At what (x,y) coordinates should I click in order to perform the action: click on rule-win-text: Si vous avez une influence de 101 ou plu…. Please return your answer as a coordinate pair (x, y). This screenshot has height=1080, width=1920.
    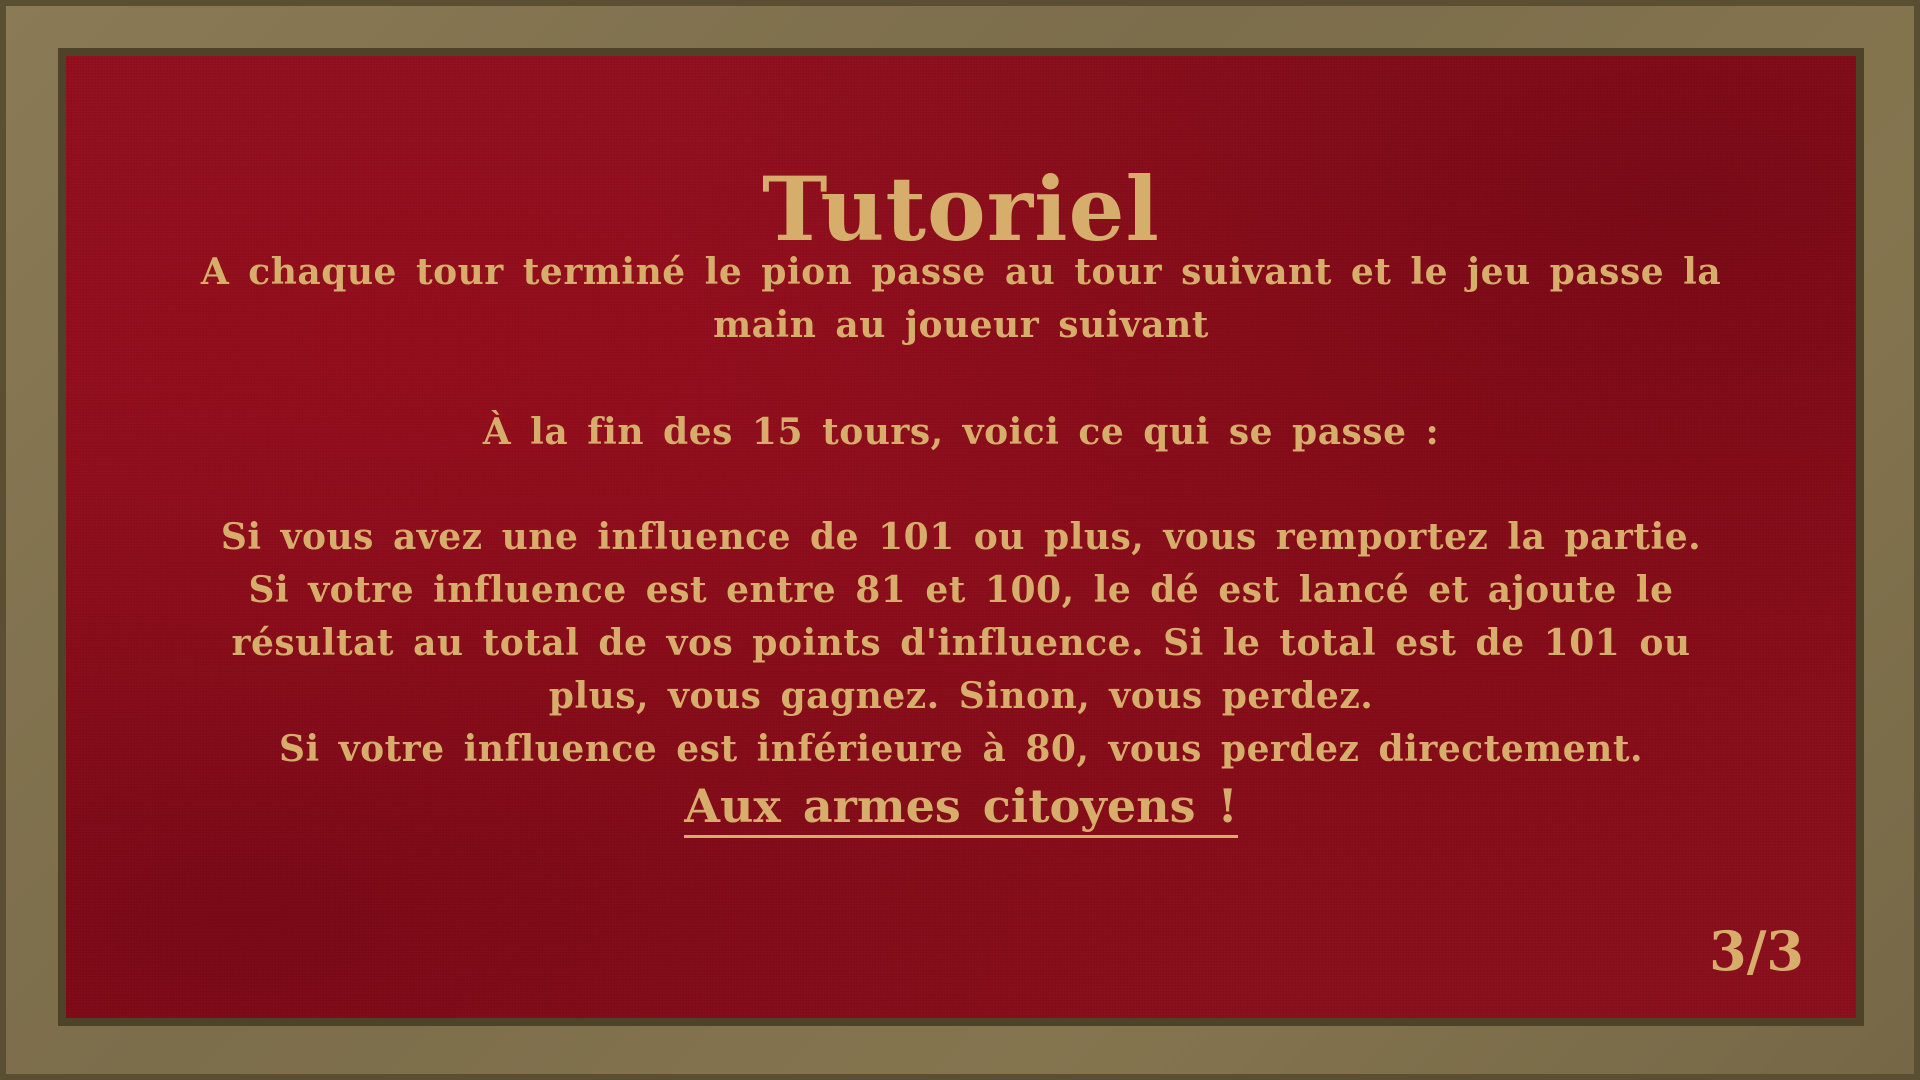
    Looking at the image, I should click on (961, 537).